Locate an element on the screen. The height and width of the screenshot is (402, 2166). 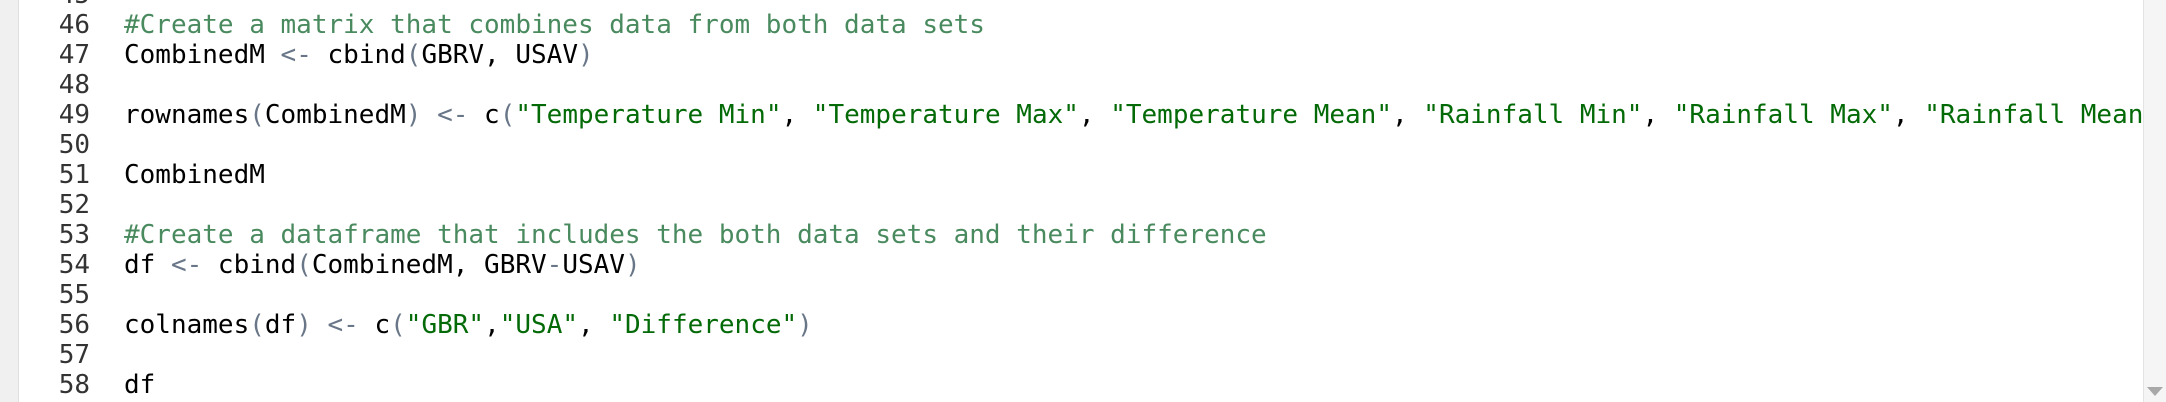
code-string: "Temperature Max" is located at coordinates (945, 115).